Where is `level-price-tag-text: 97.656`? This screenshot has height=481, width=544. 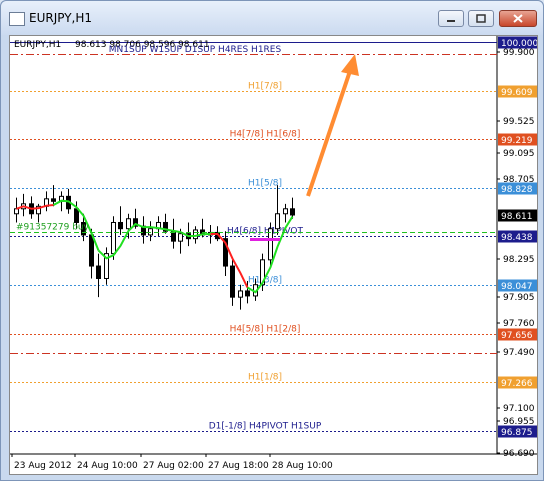
level-price-tag-text: 97.656 is located at coordinates (517, 336).